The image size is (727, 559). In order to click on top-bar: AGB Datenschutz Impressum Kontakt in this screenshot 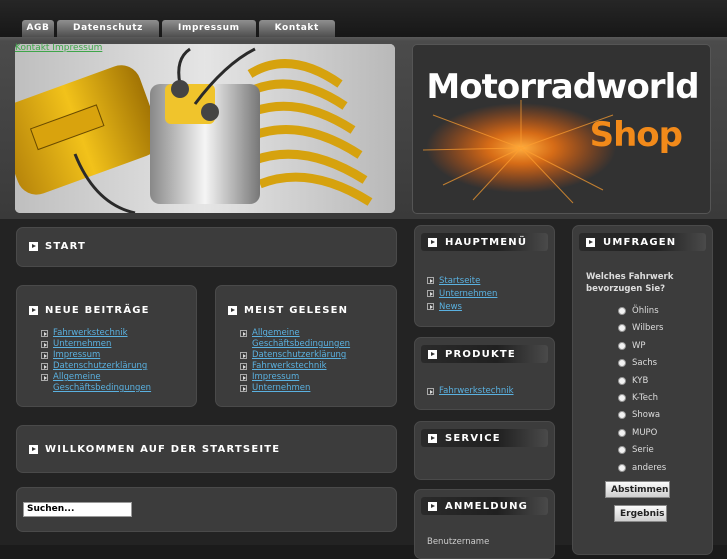, I will do `click(363, 20)`.